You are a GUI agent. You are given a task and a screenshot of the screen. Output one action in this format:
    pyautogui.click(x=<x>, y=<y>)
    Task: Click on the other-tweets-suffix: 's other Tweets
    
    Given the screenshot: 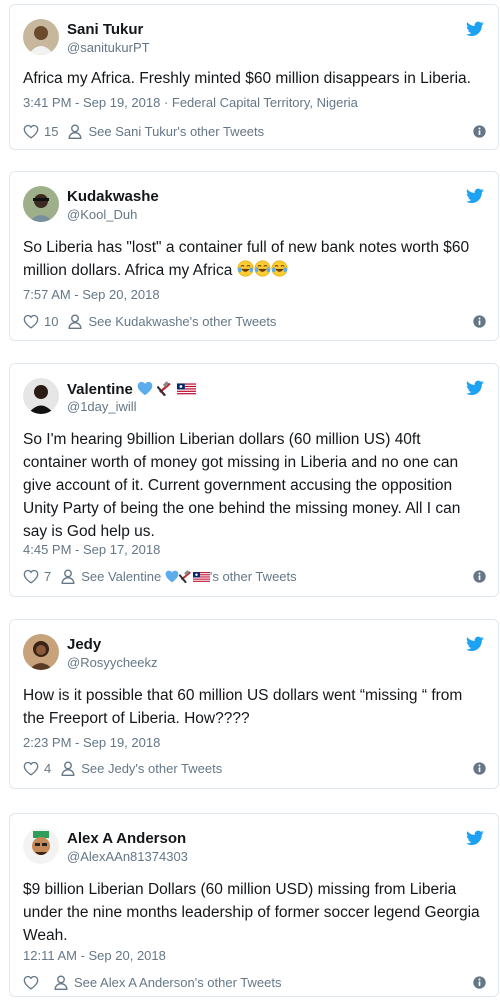 What is the action you would take?
    pyautogui.click(x=253, y=576)
    